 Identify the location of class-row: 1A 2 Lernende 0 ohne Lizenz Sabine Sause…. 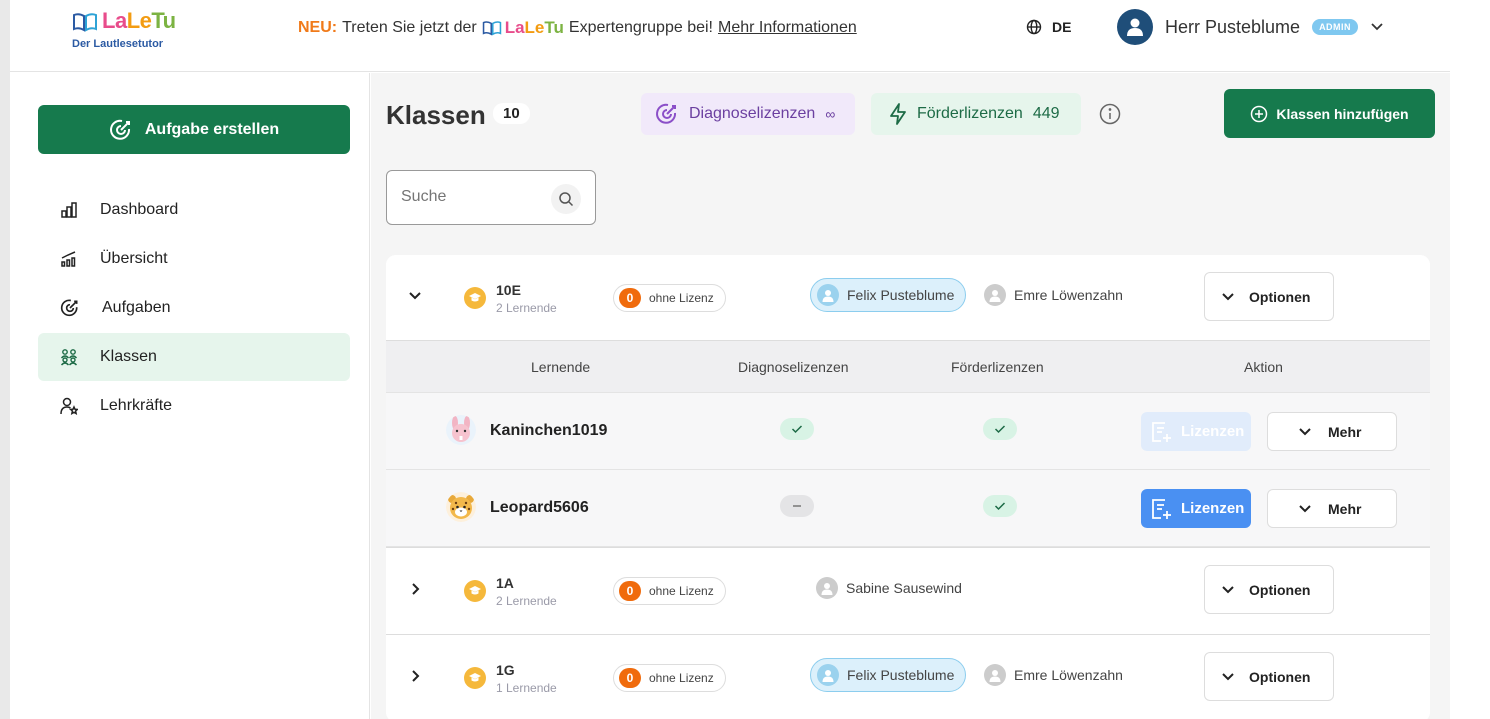
(908, 591).